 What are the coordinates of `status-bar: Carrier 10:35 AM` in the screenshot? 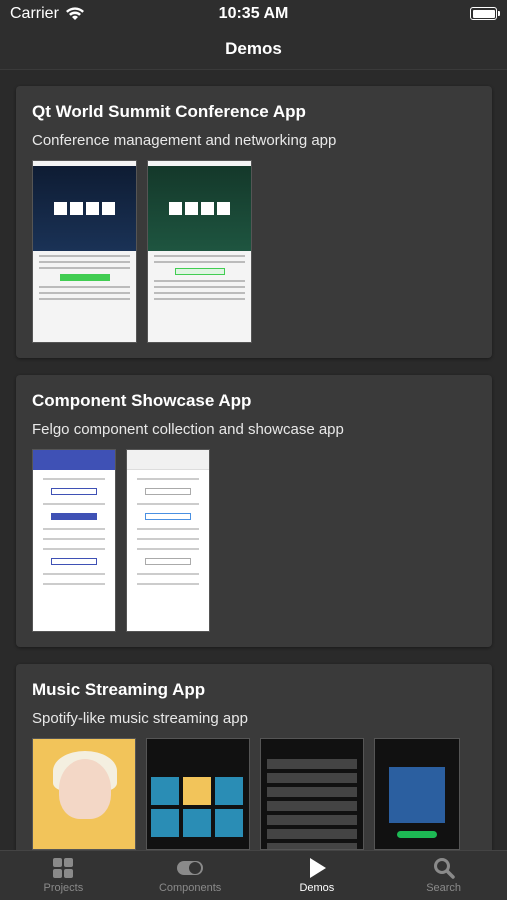 It's located at (253, 14).